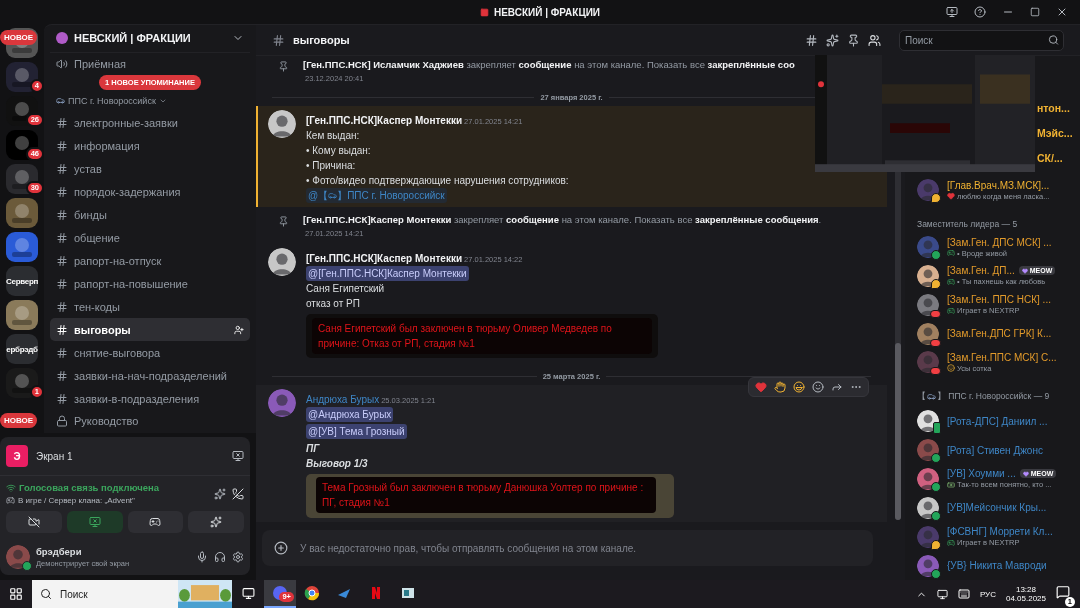 This screenshot has height=608, width=1080. What do you see at coordinates (281, 548) in the screenshot?
I see `add-icon` at bounding box center [281, 548].